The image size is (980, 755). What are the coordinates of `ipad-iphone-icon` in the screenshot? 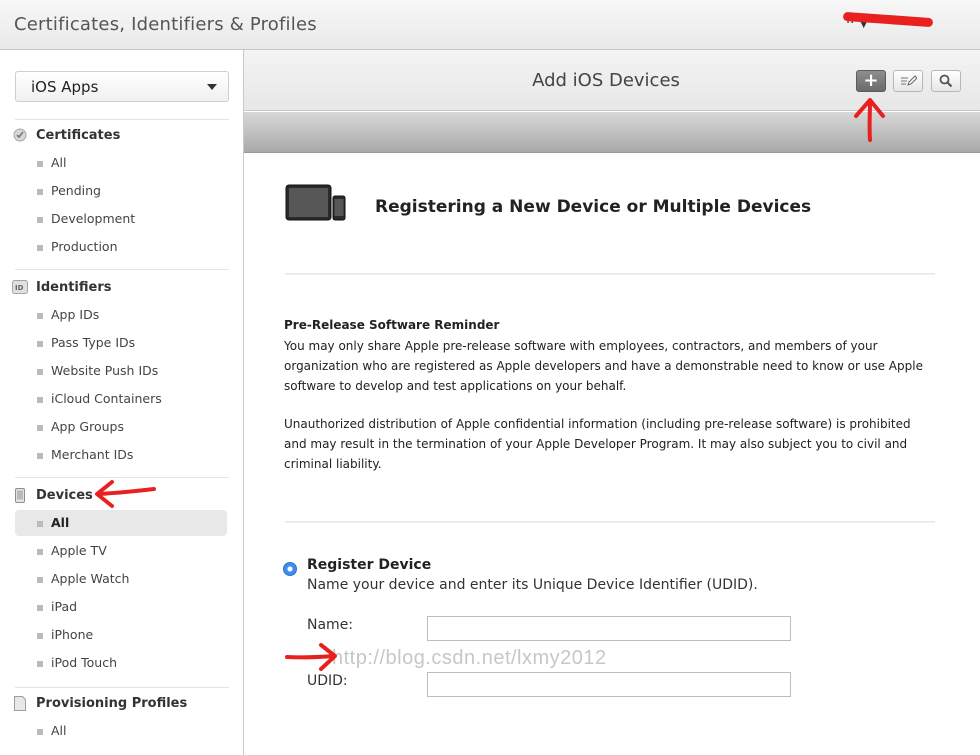 It's located at (315, 202).